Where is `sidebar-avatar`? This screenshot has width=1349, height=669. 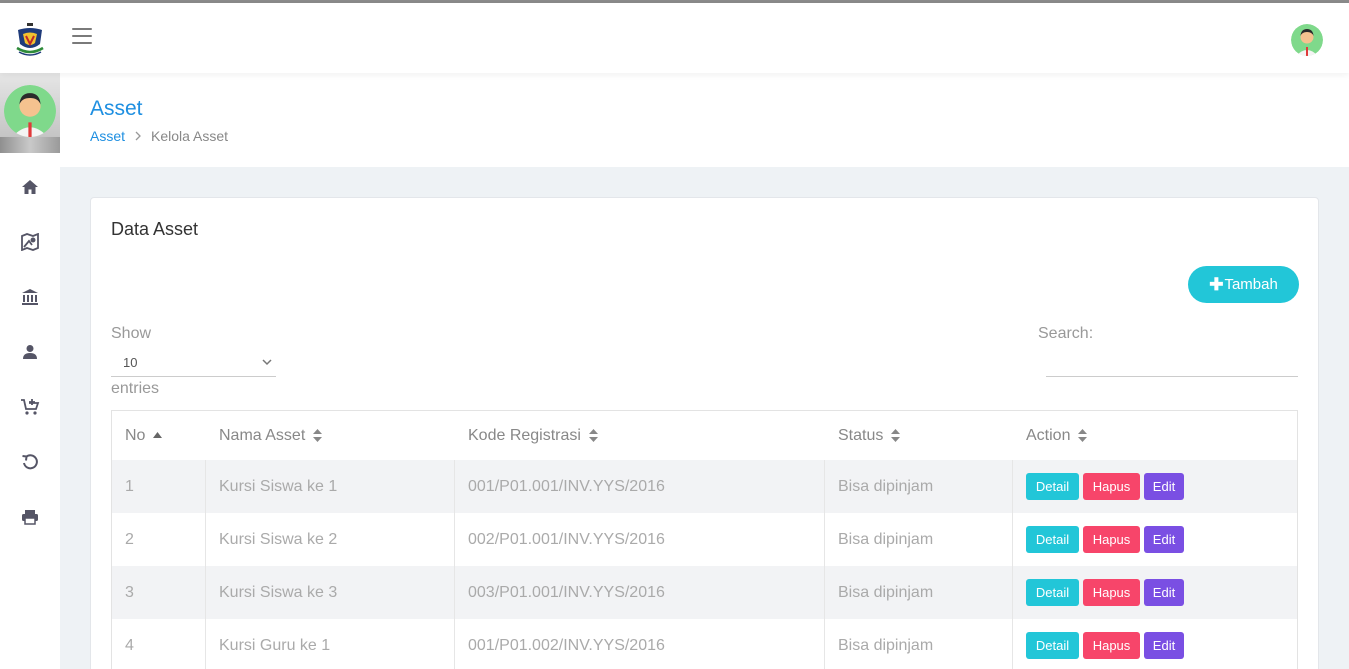 sidebar-avatar is located at coordinates (30, 111).